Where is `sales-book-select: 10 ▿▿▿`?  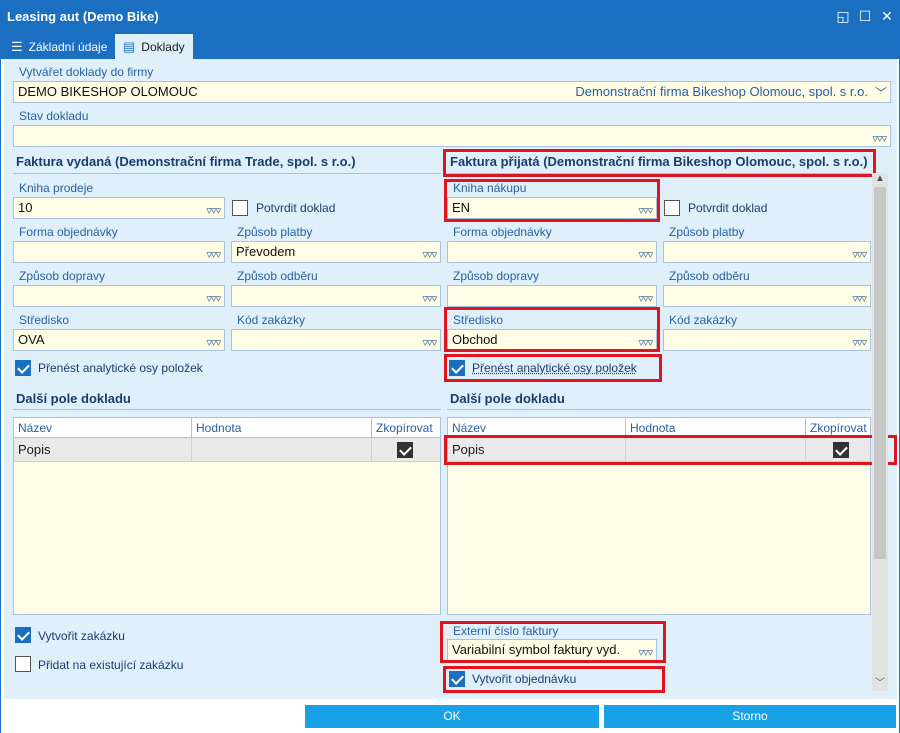
sales-book-select: 10 ▿▿▿ is located at coordinates (119, 208).